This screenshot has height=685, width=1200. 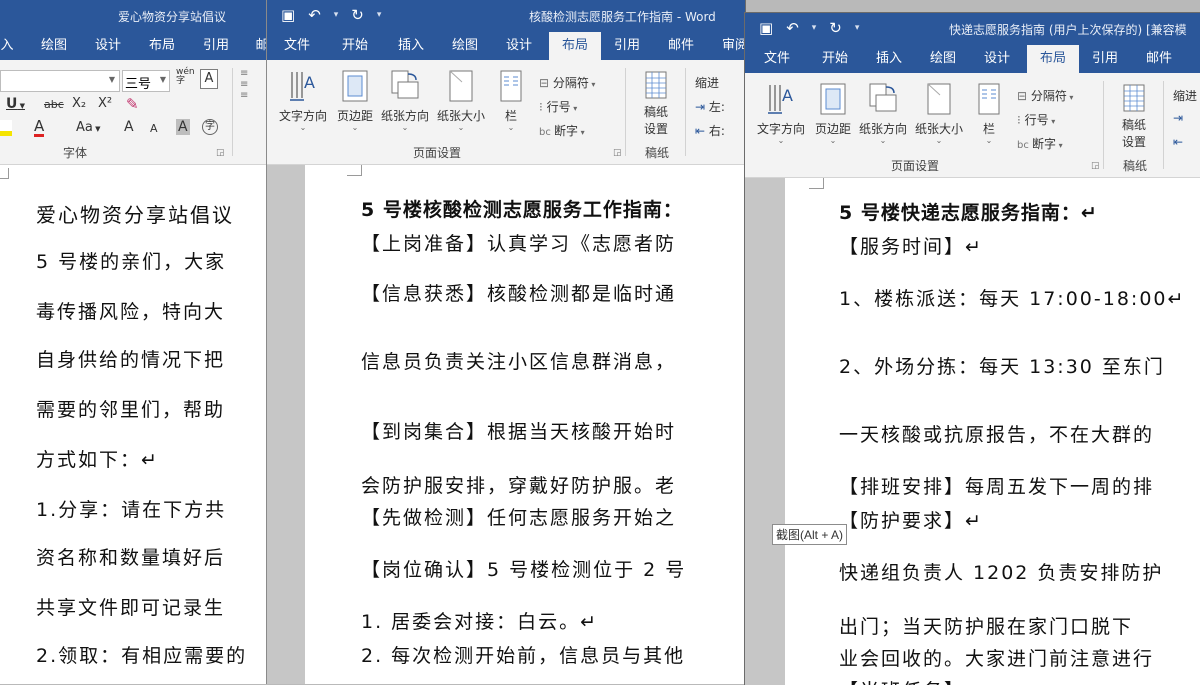 What do you see at coordinates (511, 86) in the screenshot?
I see `columns-icon` at bounding box center [511, 86].